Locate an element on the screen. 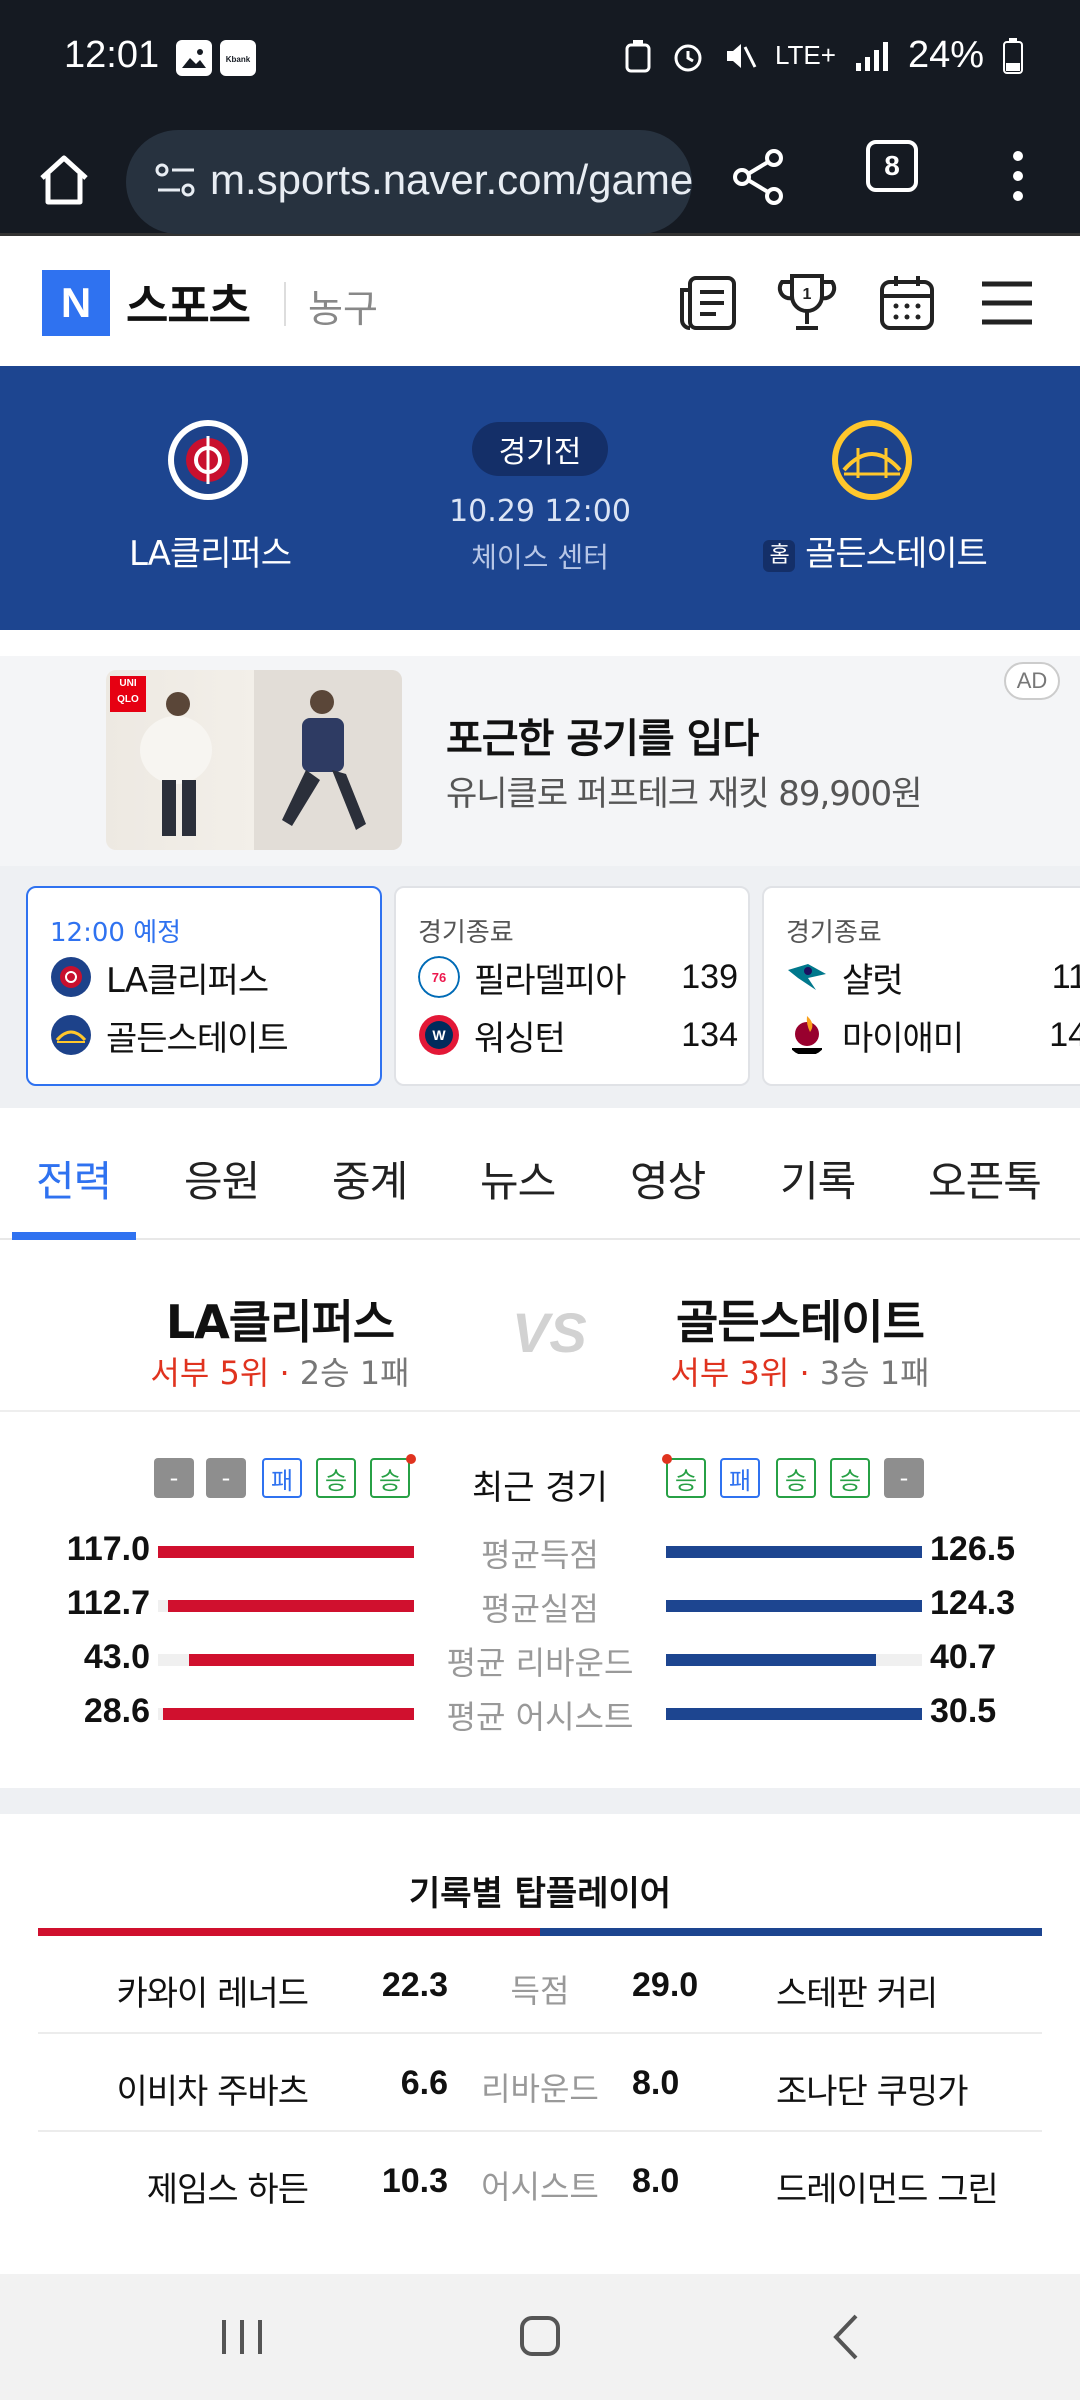 The image size is (1080, 2400). right-stat-value: 126.5 is located at coordinates (973, 1549).